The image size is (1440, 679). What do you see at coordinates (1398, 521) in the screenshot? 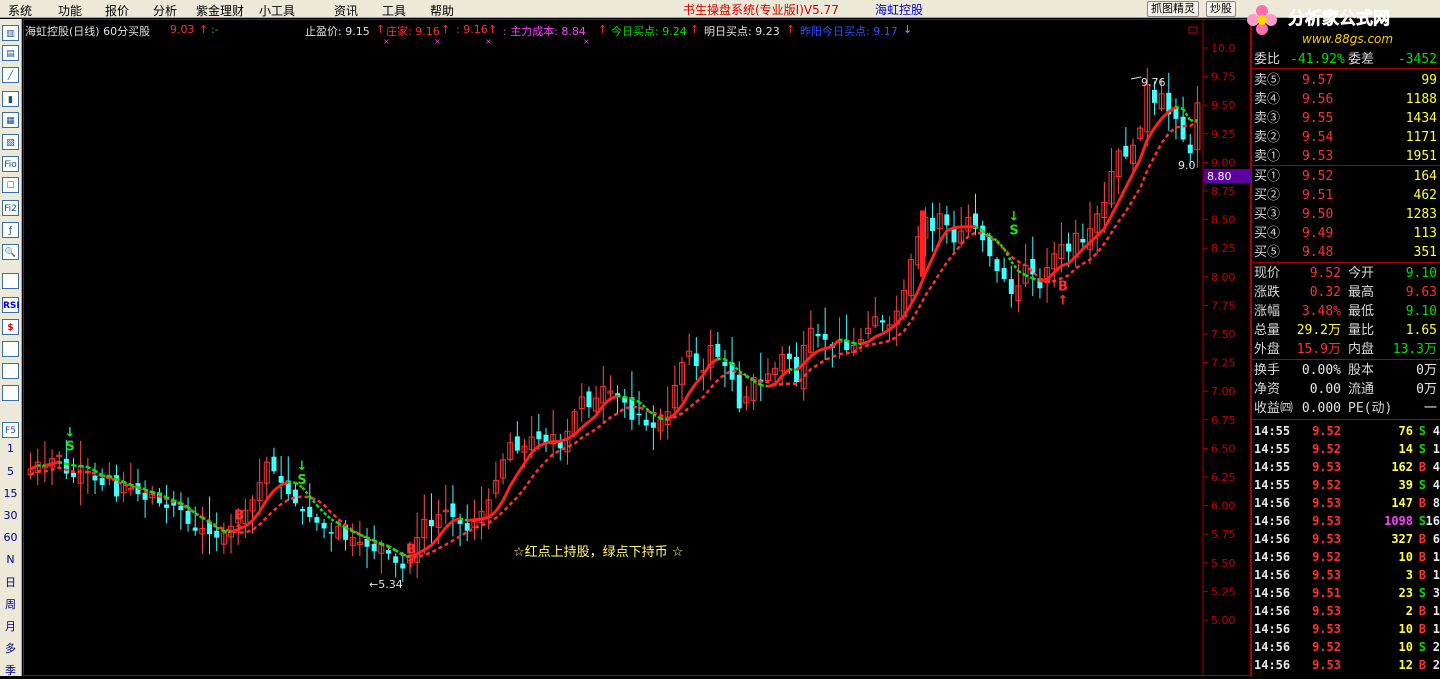
I see `tick-volume: 1098` at bounding box center [1398, 521].